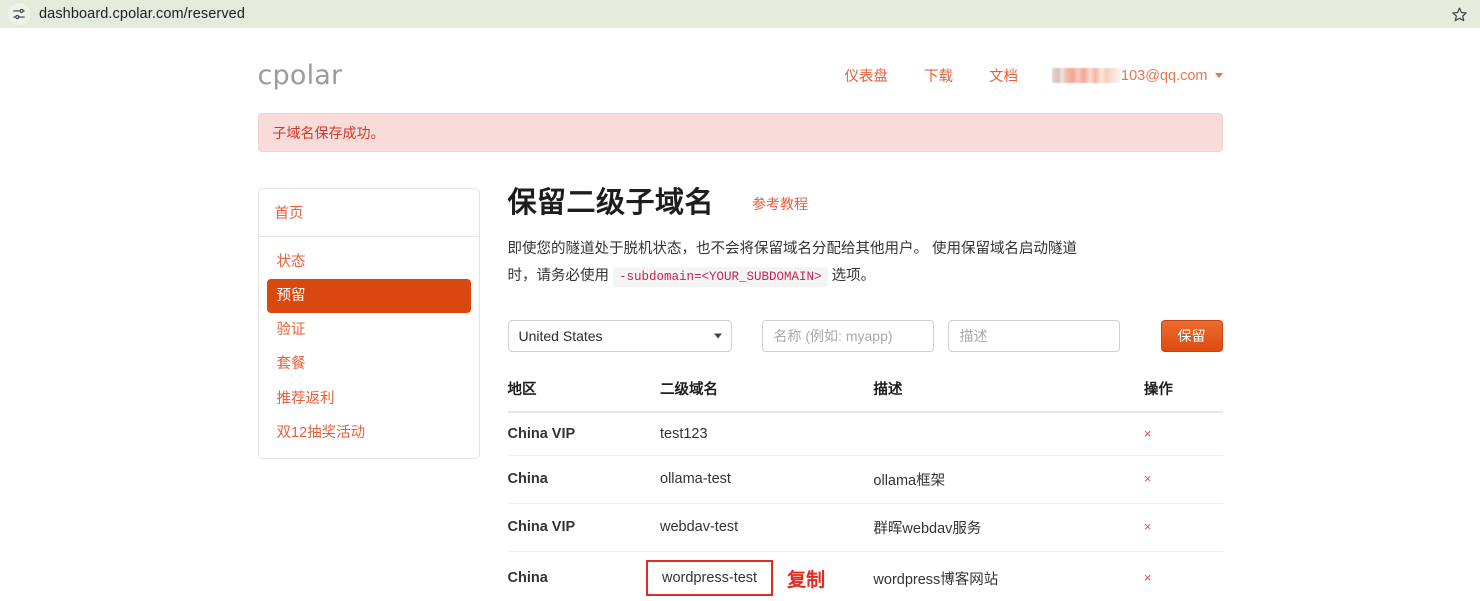  What do you see at coordinates (1003, 75) in the screenshot?
I see `nav-item-docs: 文档` at bounding box center [1003, 75].